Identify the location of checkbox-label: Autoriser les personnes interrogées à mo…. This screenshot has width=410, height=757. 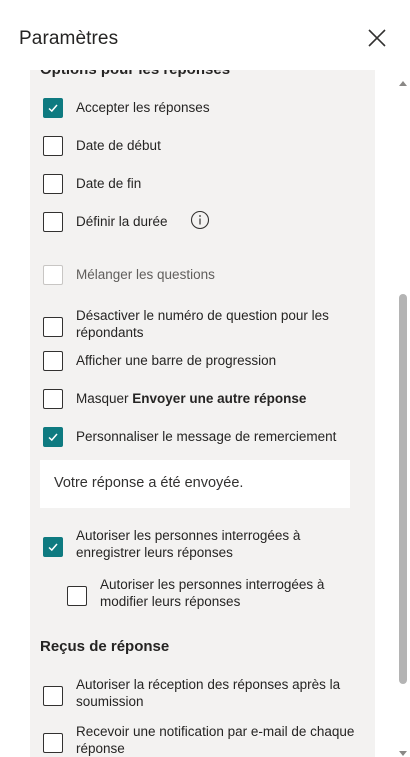
(212, 593).